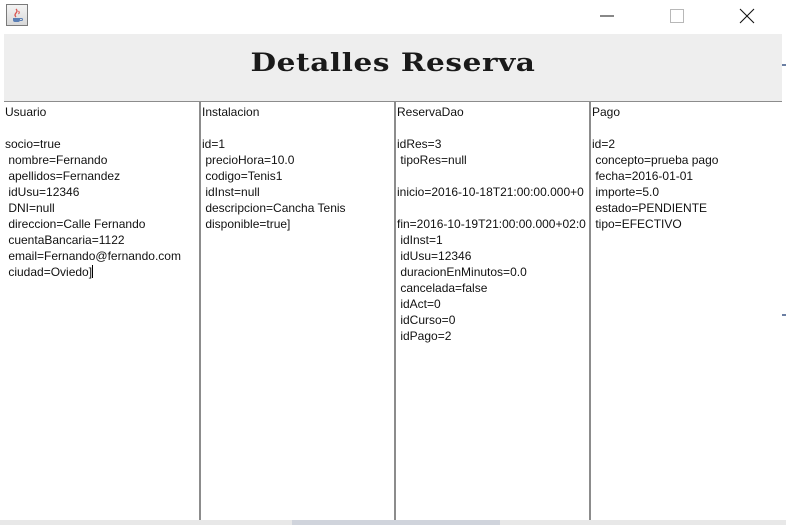  I want to click on page-title: Detalles Reserva, so click(393, 62).